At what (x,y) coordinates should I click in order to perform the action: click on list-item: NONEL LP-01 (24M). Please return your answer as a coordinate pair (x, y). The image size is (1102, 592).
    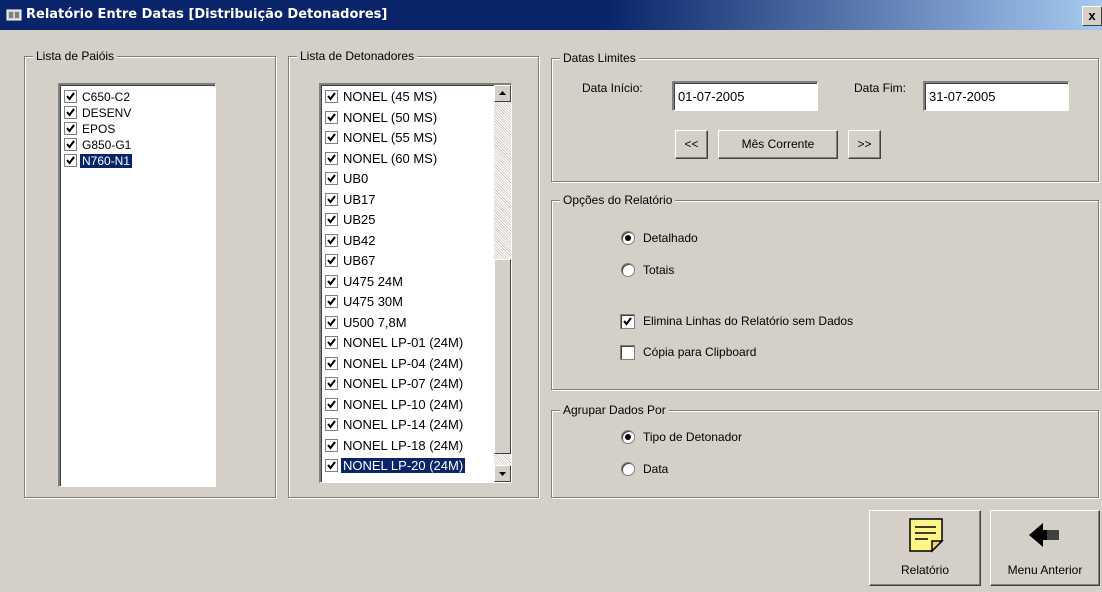
    Looking at the image, I should click on (407, 343).